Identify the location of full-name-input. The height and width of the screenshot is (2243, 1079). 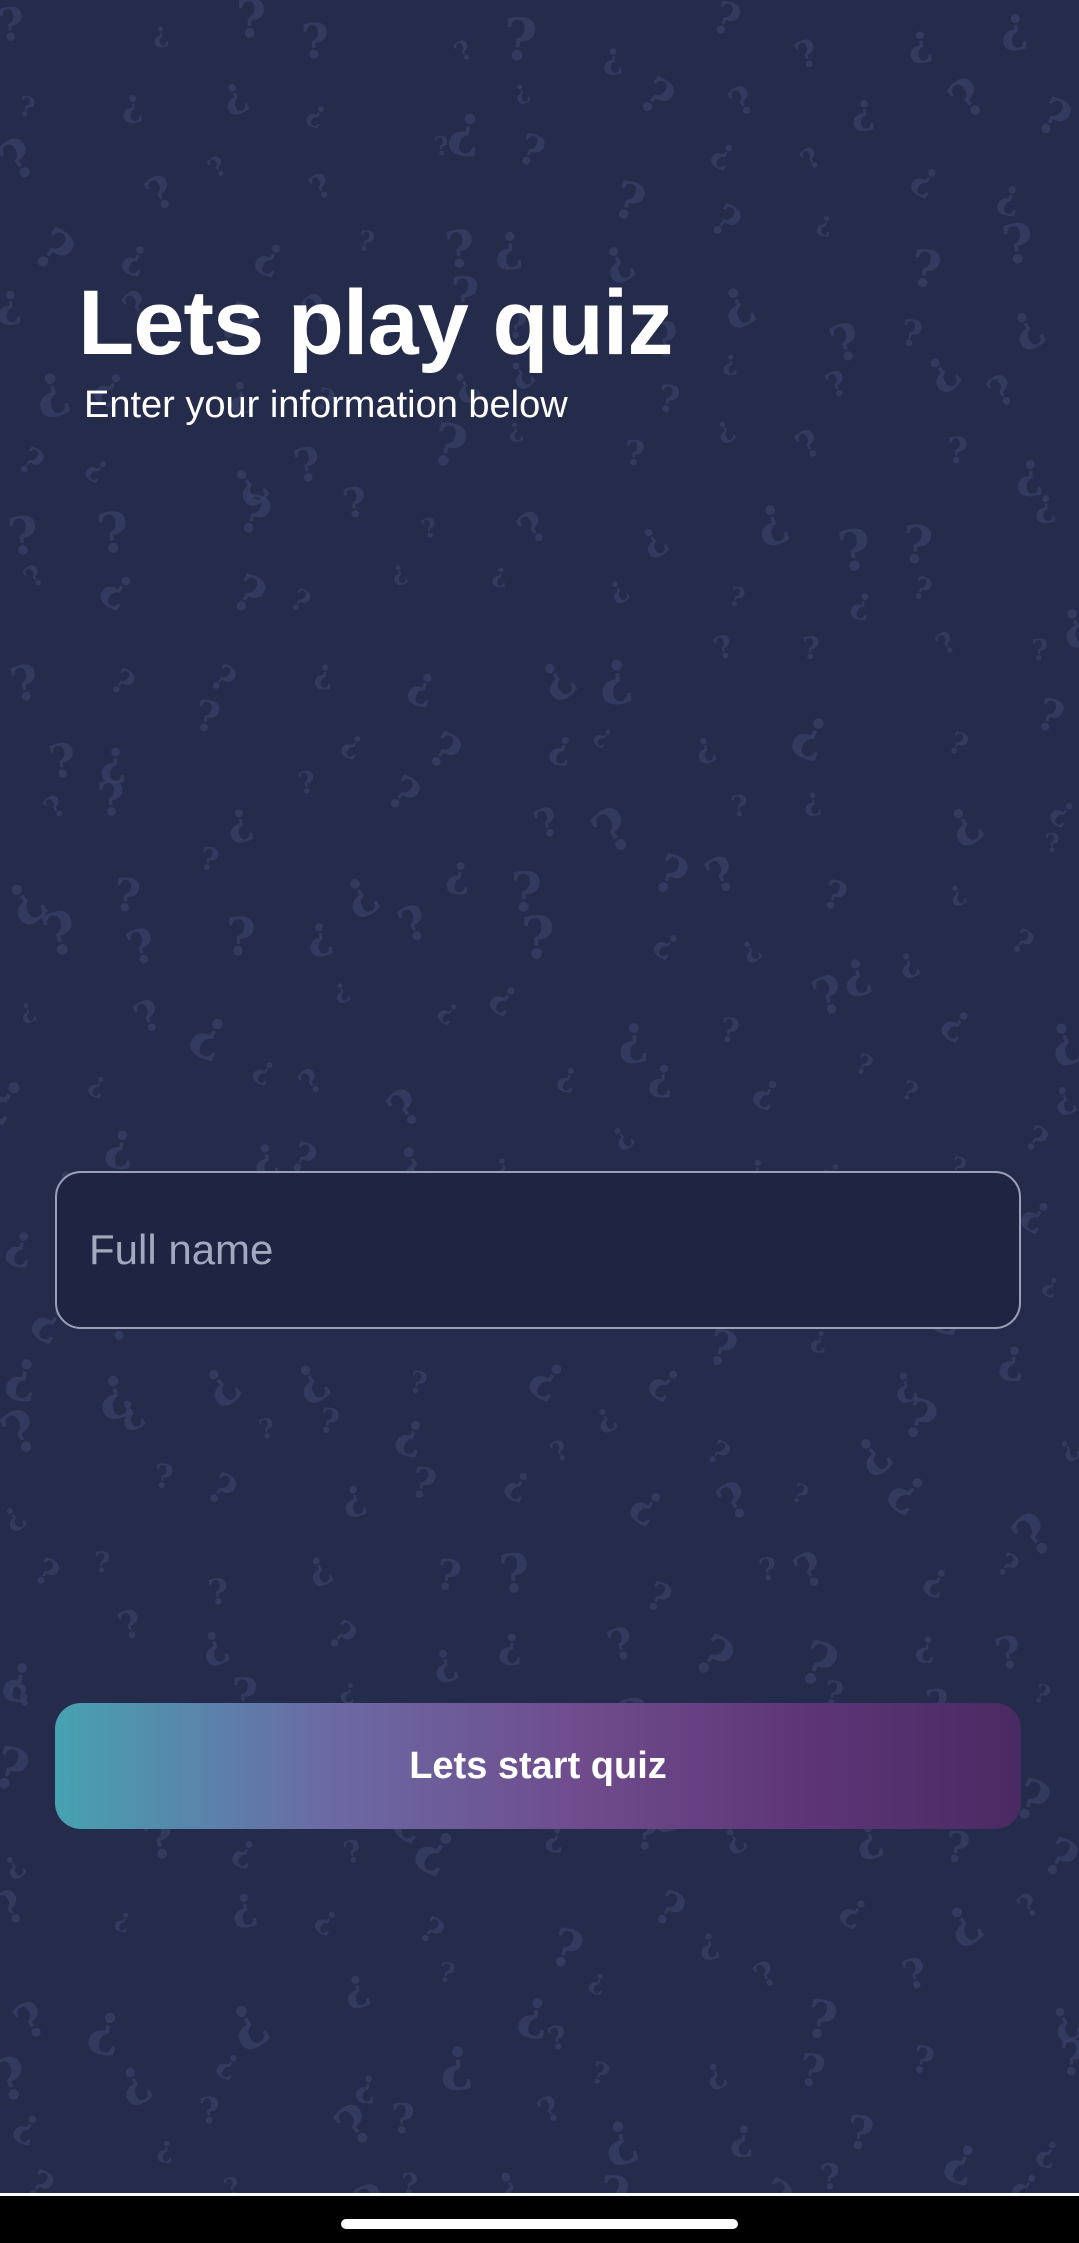
(538, 1250).